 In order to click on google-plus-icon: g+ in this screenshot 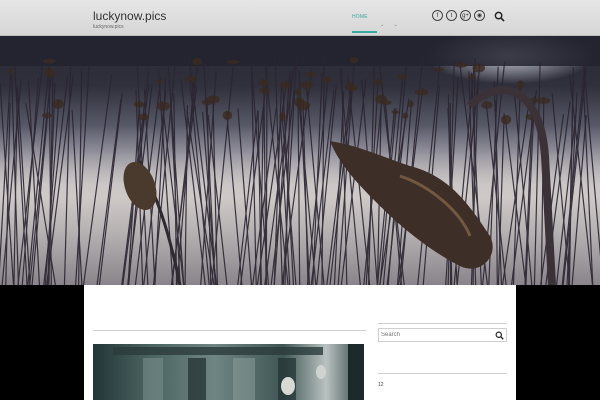, I will do `click(465, 15)`.